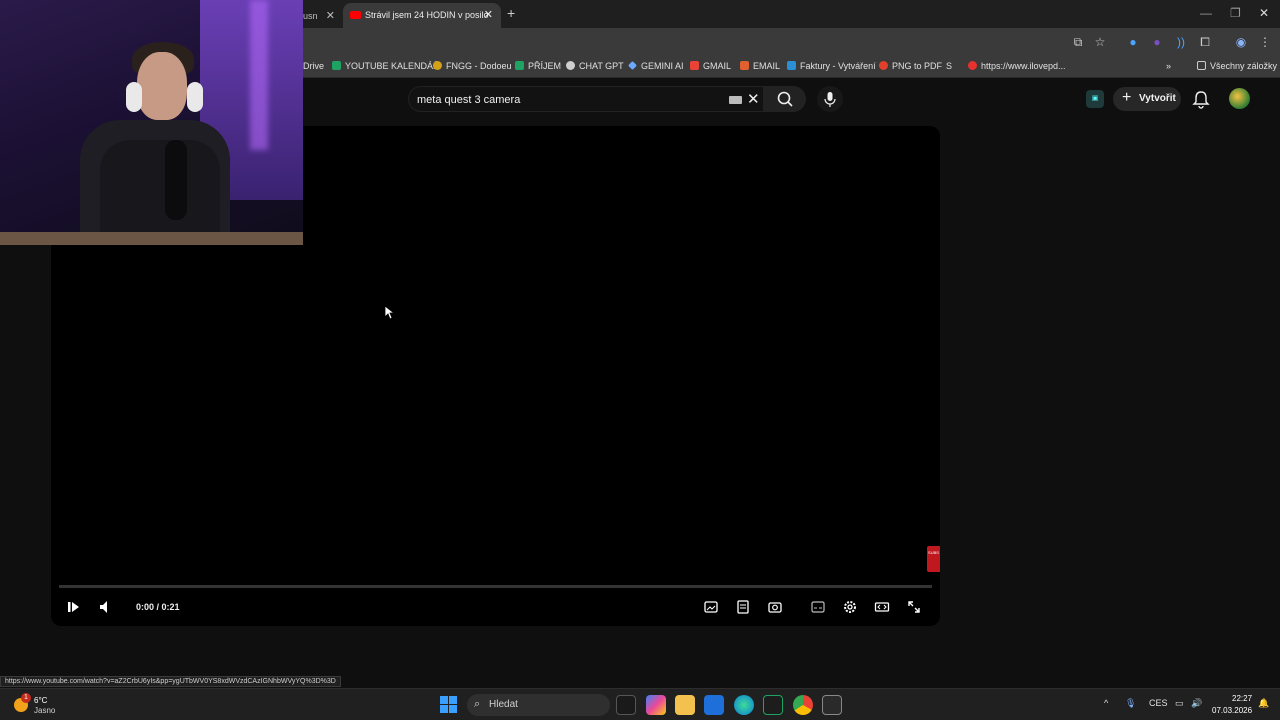 The width and height of the screenshot is (1280, 720). I want to click on temperature: 6°C, so click(41, 700).